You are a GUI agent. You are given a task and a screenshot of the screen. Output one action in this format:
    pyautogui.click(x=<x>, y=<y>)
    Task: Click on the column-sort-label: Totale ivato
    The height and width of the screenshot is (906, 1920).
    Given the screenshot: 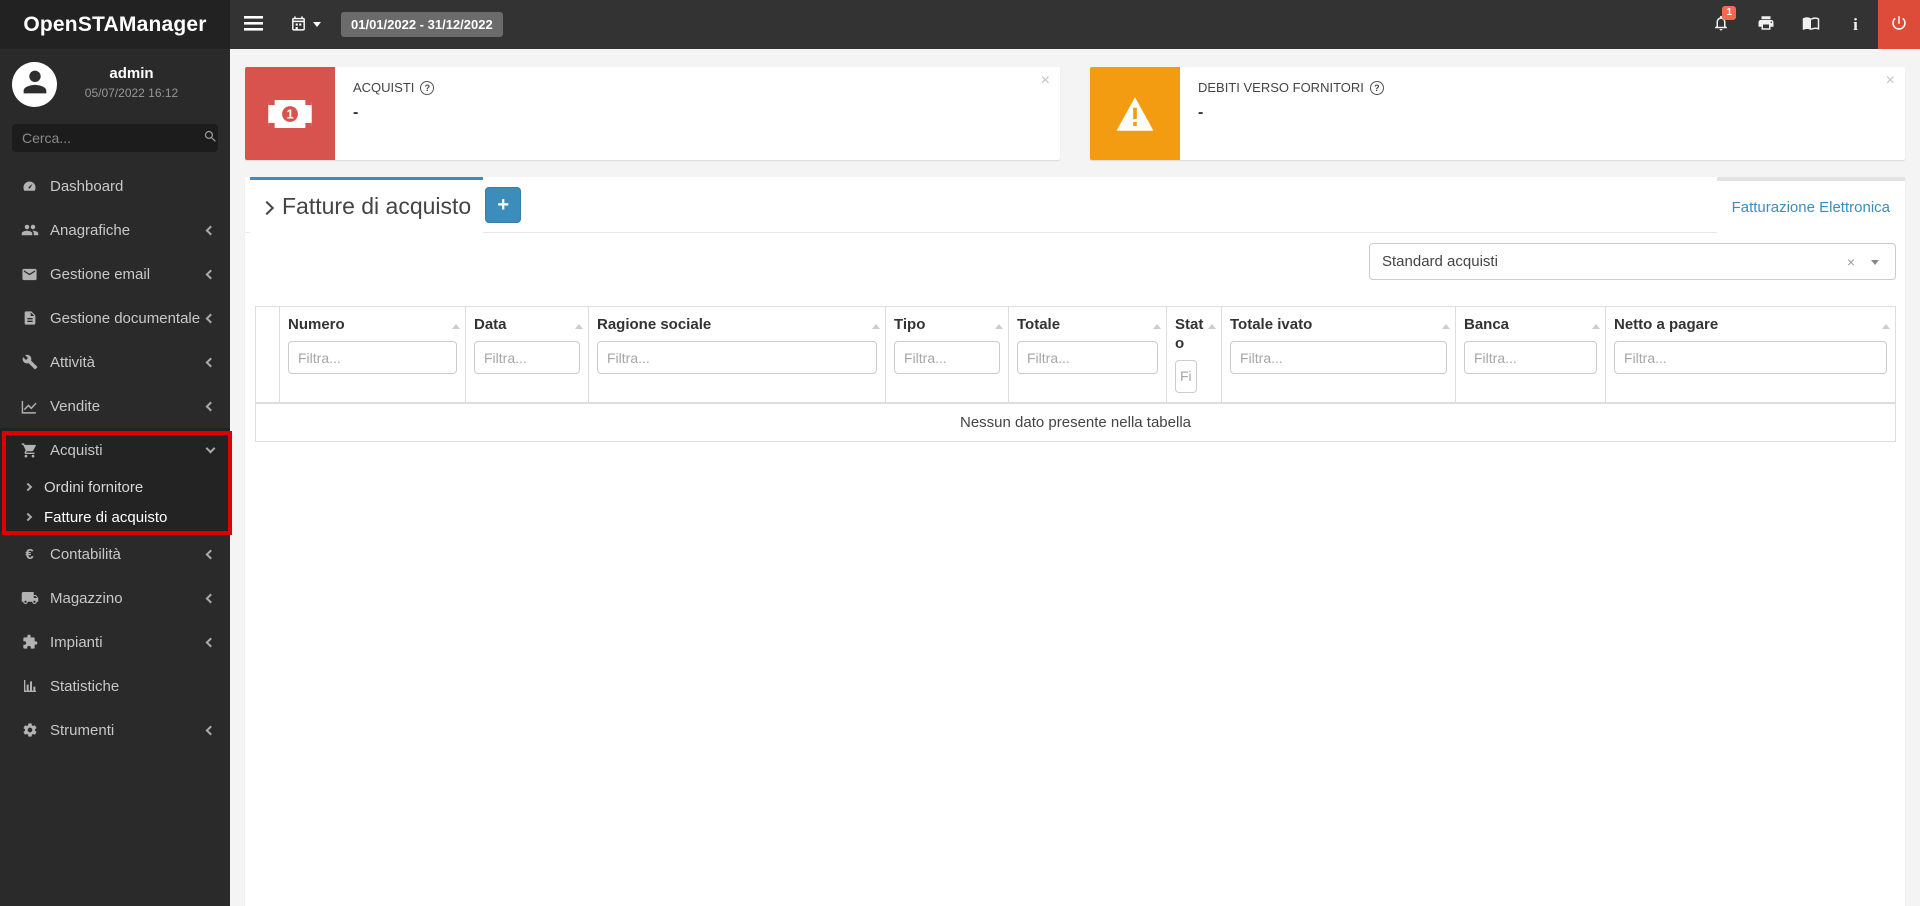 What is the action you would take?
    pyautogui.click(x=1338, y=325)
    